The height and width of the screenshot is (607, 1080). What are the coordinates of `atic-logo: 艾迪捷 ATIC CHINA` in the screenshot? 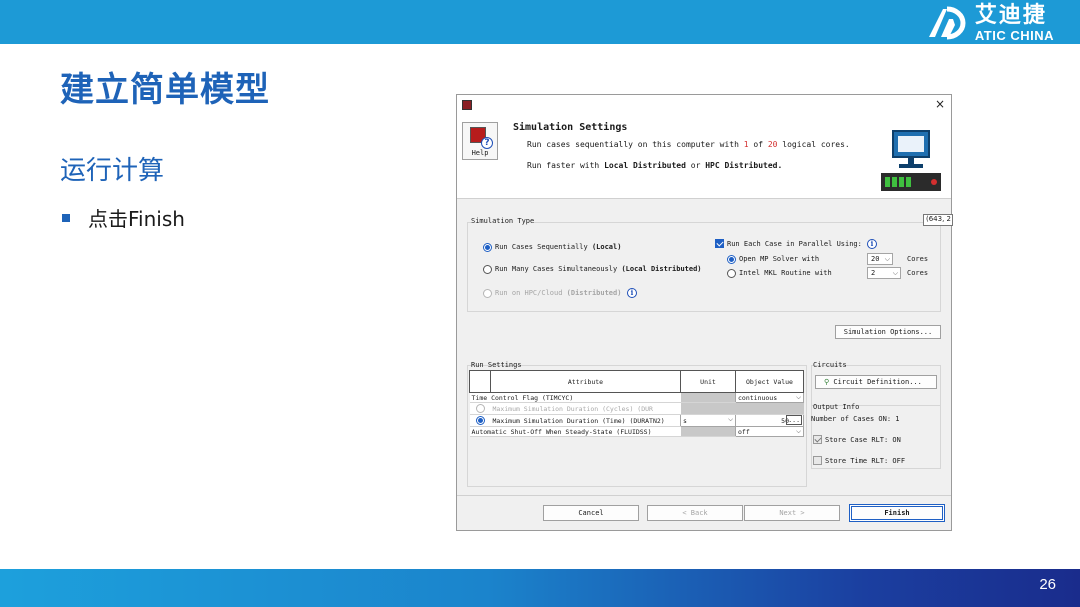 It's located at (989, 23).